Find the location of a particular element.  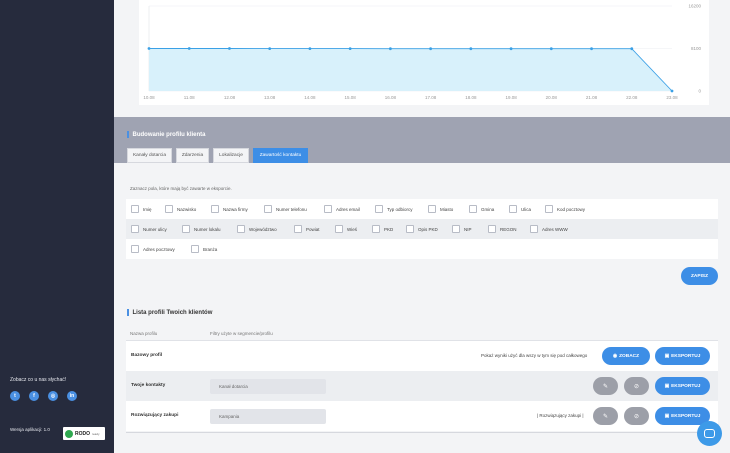

tab-contact-content: Zawartość kontaktu is located at coordinates (280, 155).